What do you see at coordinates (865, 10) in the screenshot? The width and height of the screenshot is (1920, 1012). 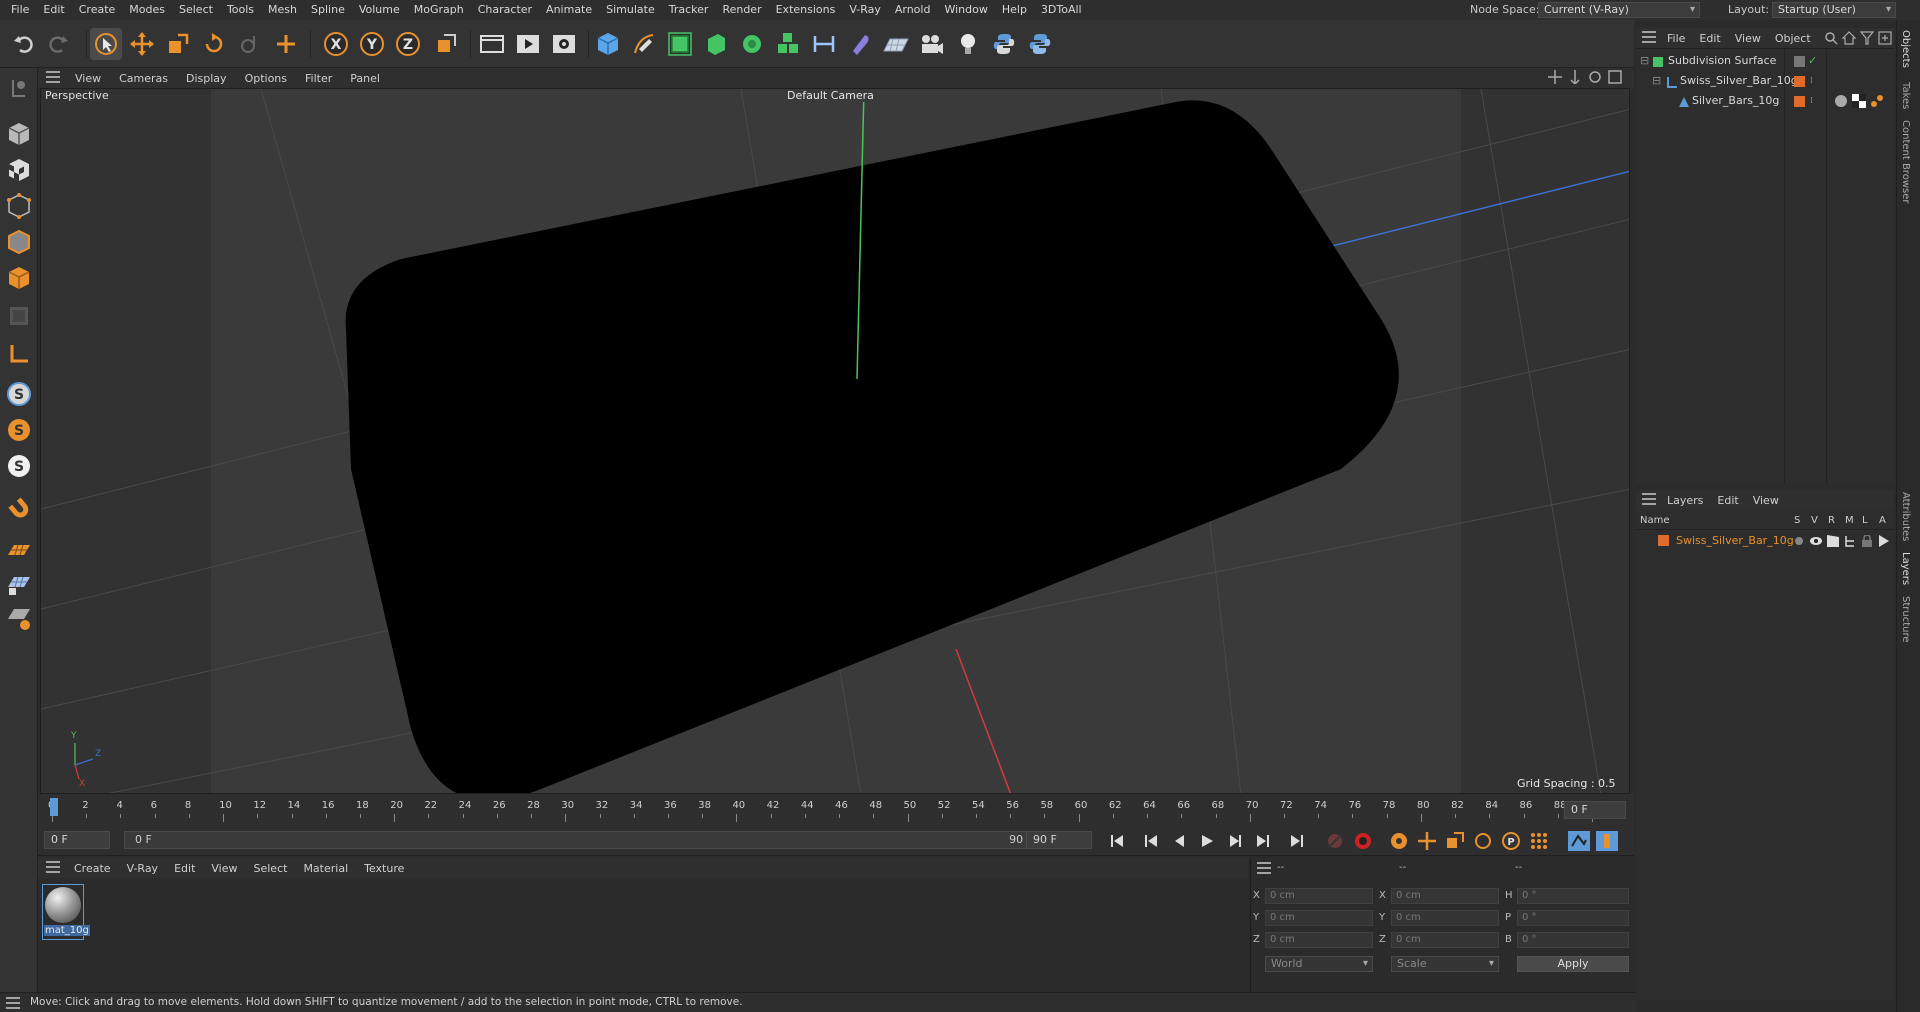 I see `menu-v-ray: V-Ray` at bounding box center [865, 10].